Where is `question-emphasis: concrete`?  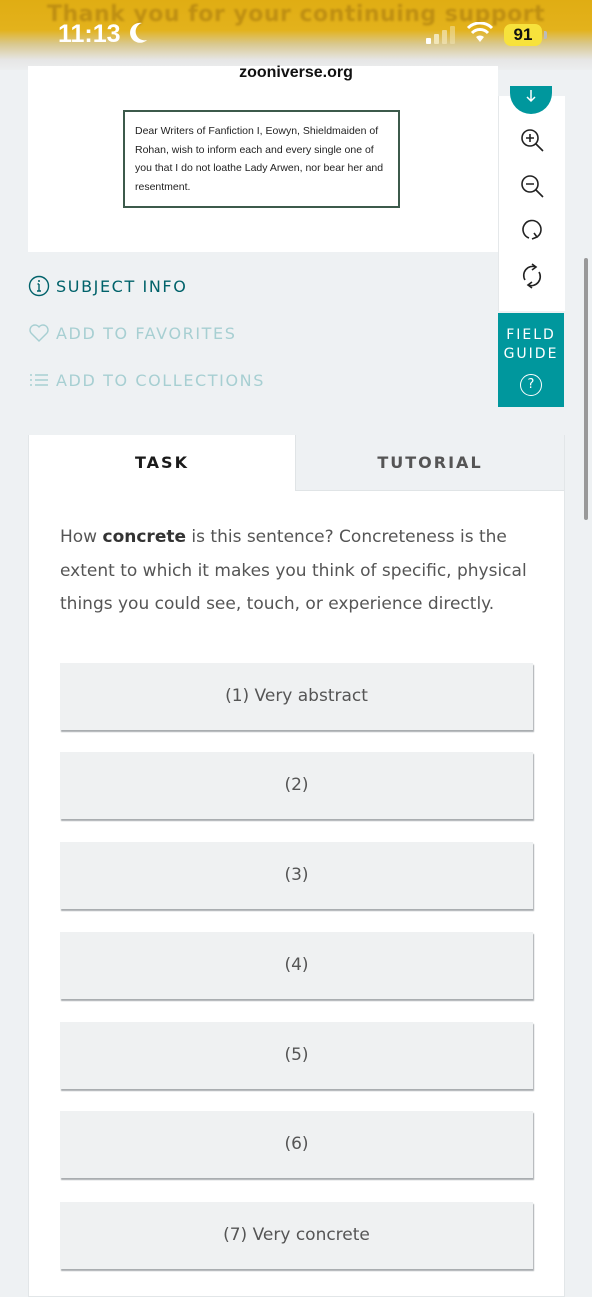 question-emphasis: concrete is located at coordinates (144, 537).